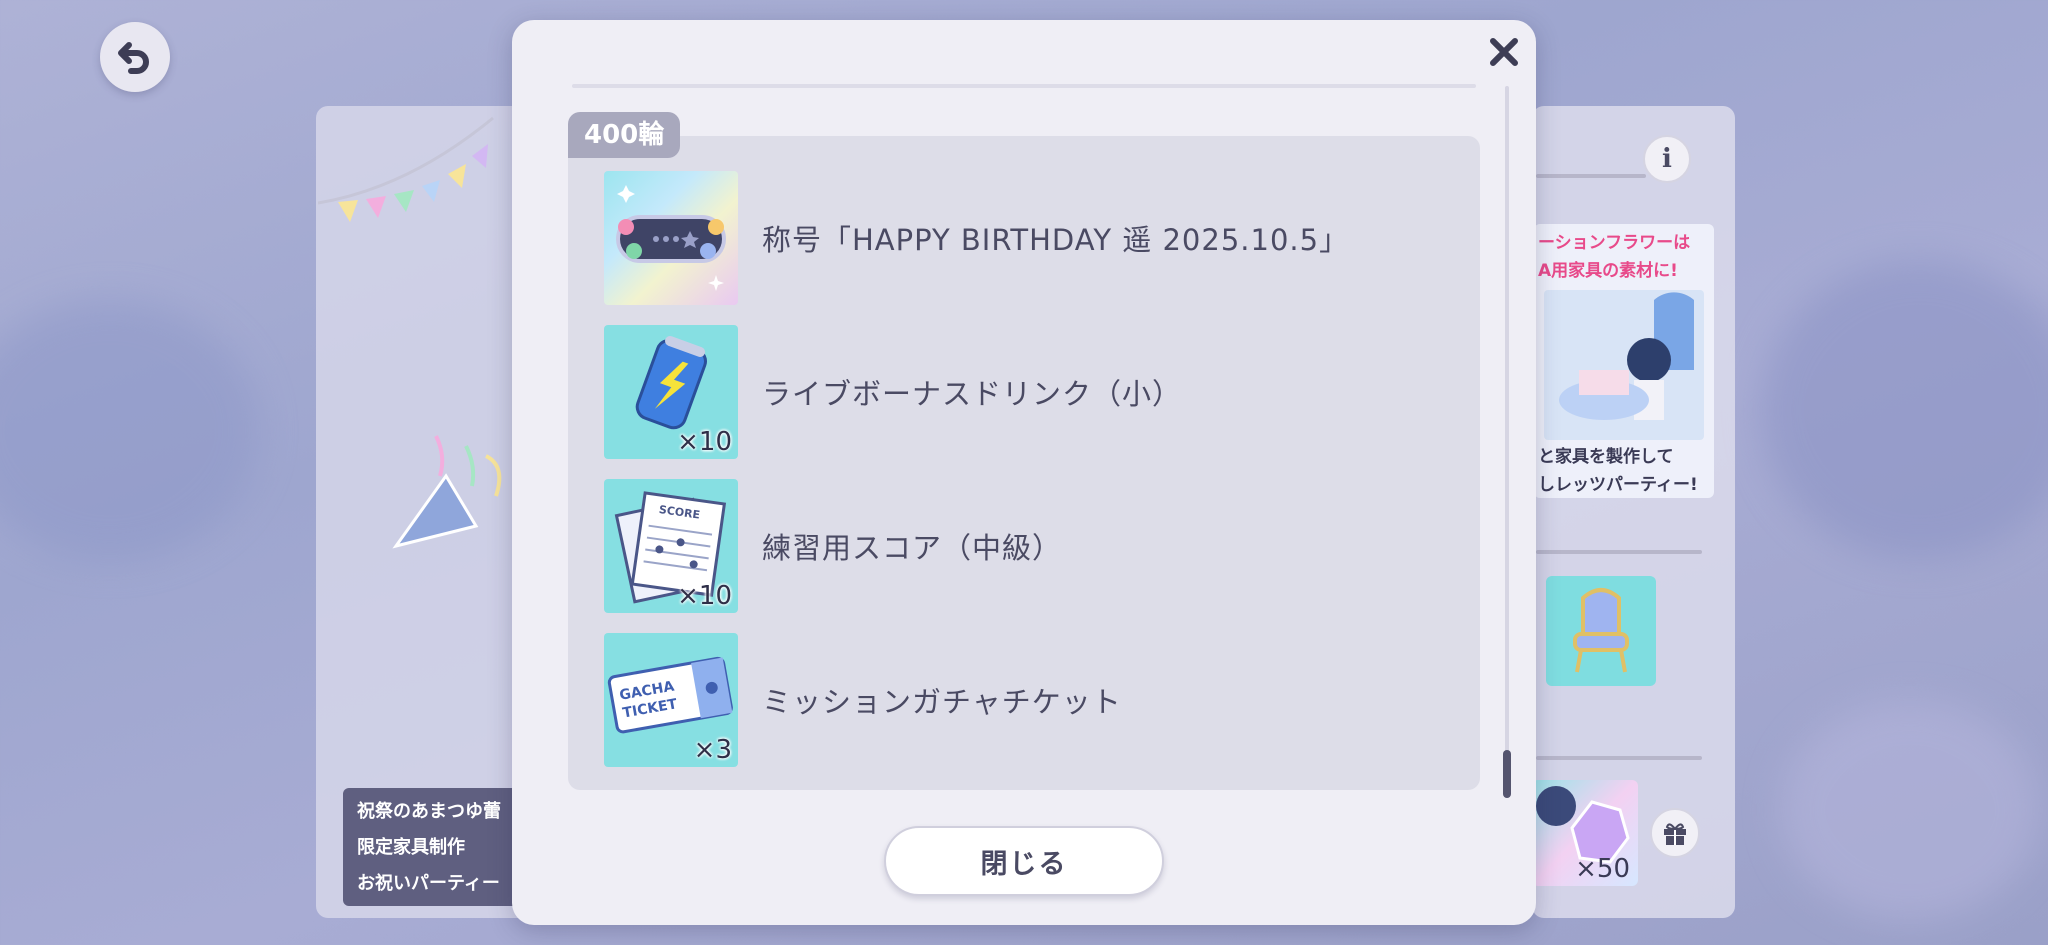 The image size is (2048, 945). I want to click on back-button, so click(135, 57).